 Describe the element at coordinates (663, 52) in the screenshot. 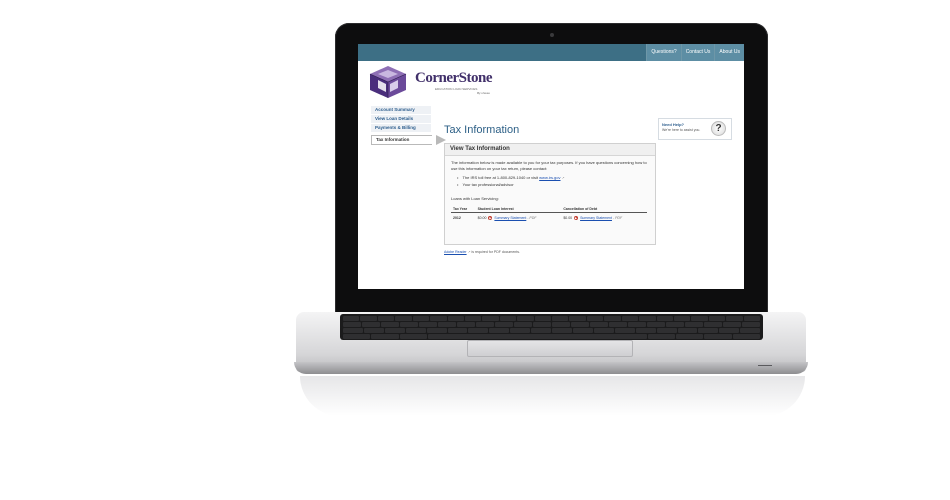

I see `questions-link: Questions?` at that location.